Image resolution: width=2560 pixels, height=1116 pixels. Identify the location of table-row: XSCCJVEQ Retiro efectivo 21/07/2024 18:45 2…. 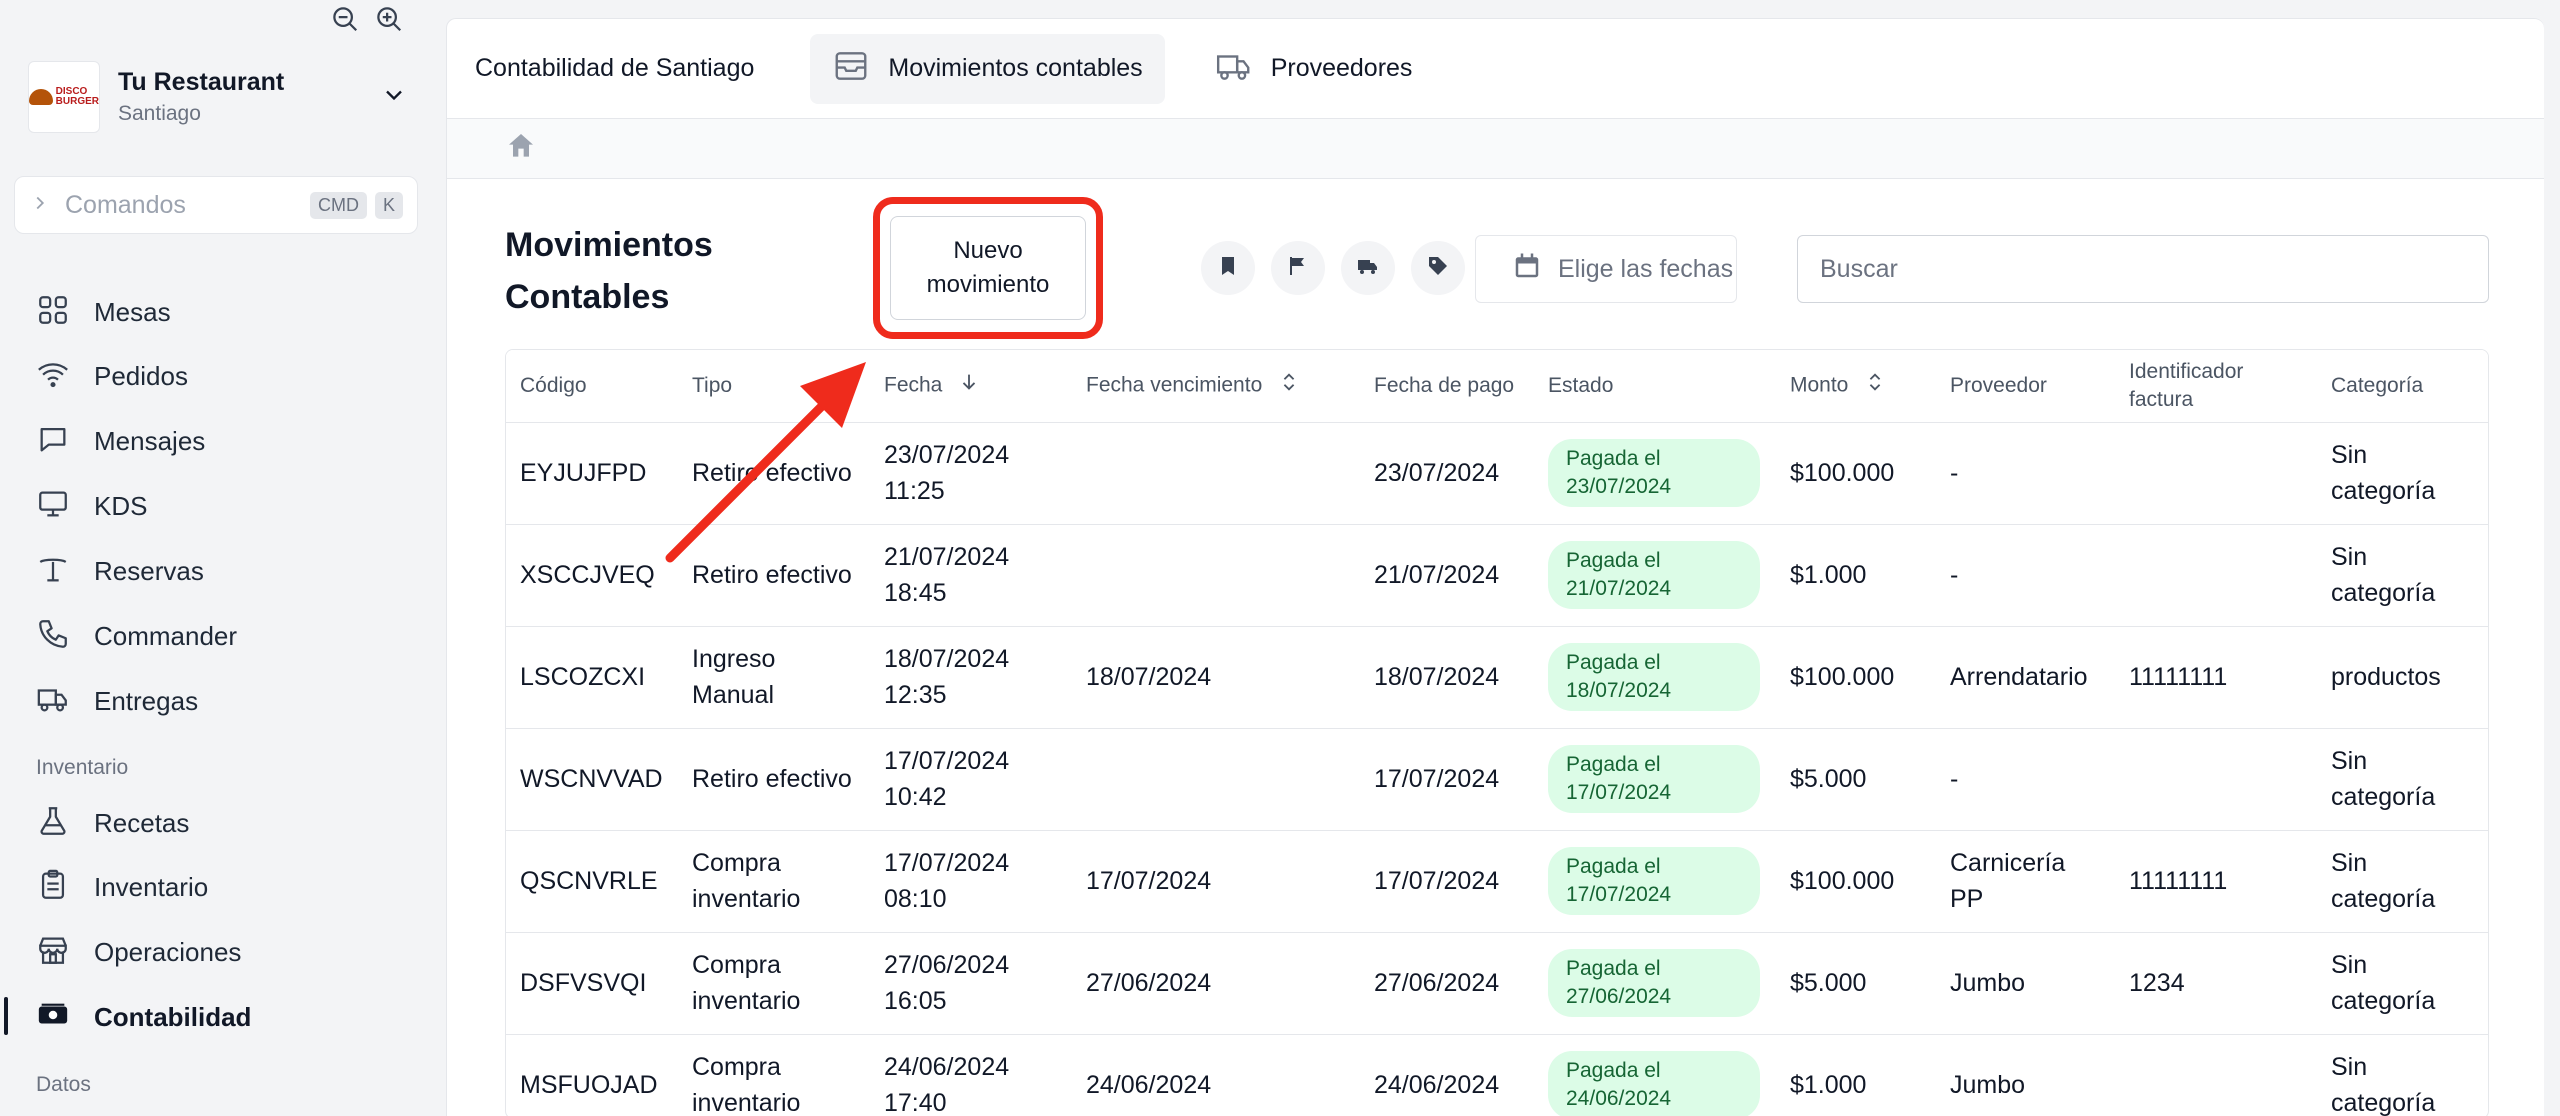
(1497, 575).